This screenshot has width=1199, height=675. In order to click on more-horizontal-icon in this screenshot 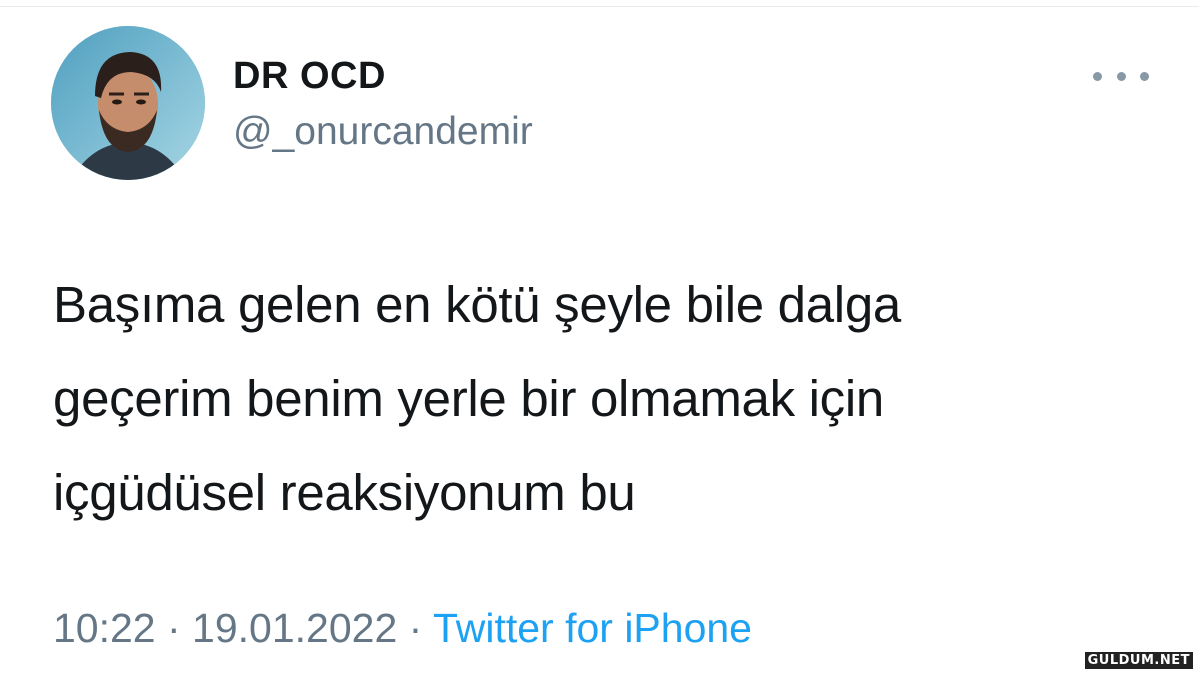, I will do `click(1121, 76)`.